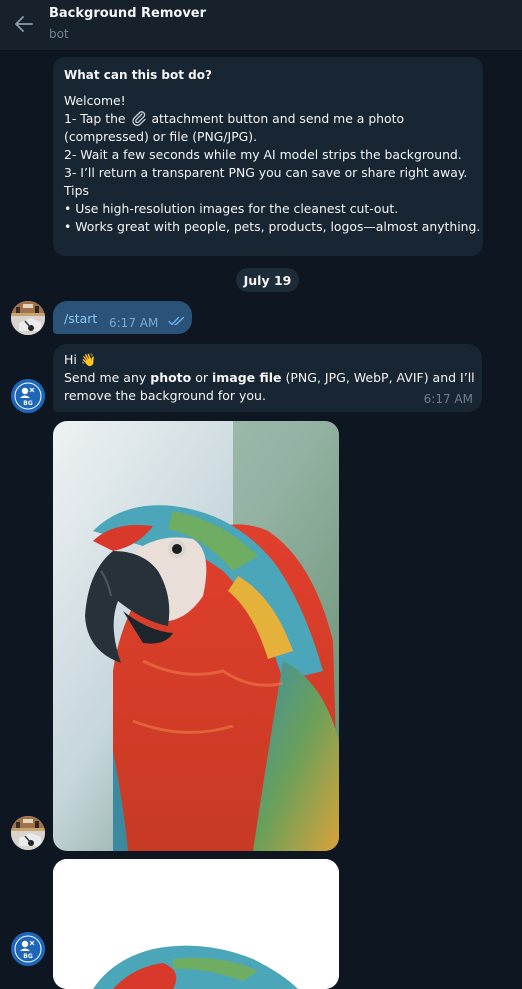  Describe the element at coordinates (138, 118) in the screenshot. I see `paperclip-icon` at that location.